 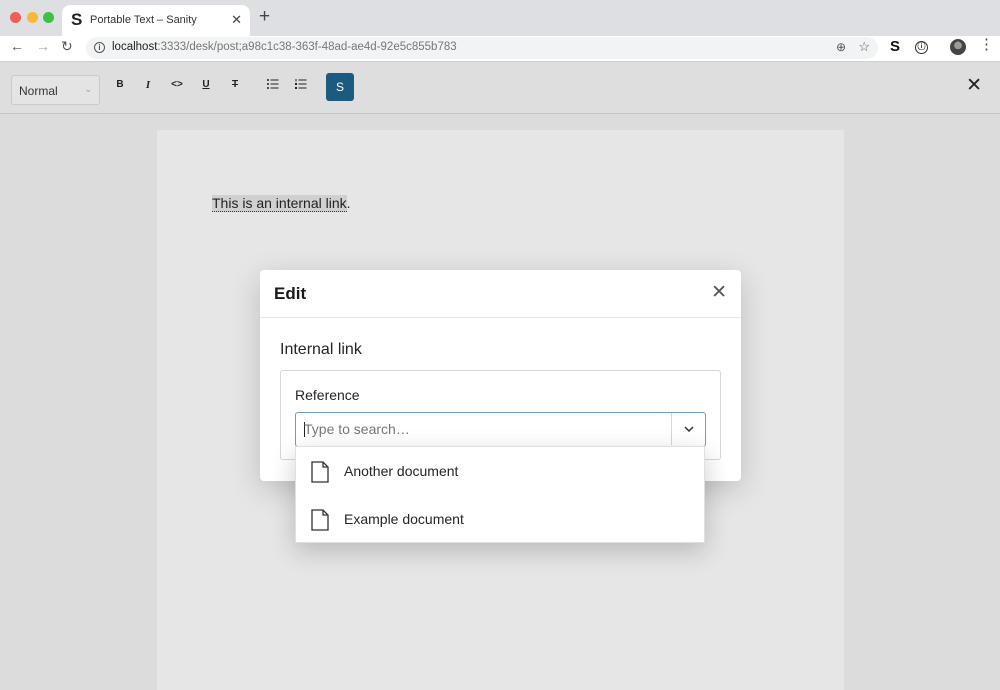 What do you see at coordinates (17, 46) in the screenshot?
I see `back-button: ←` at bounding box center [17, 46].